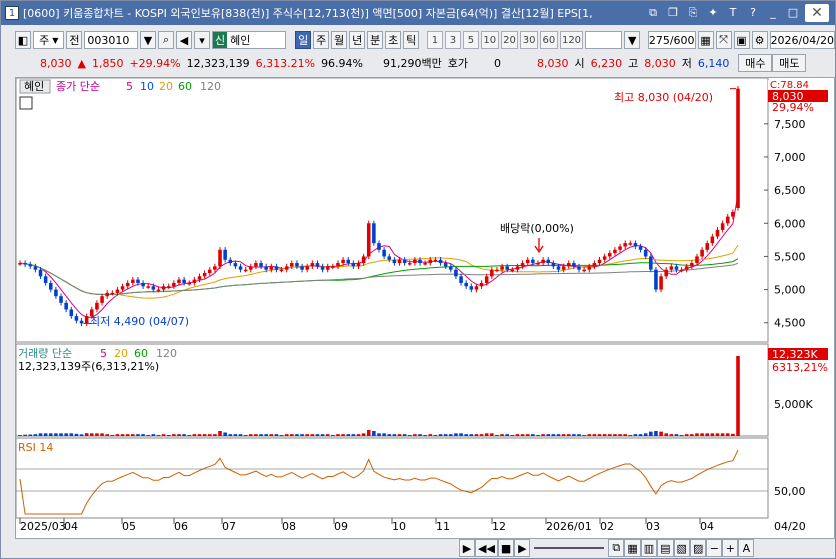 This screenshot has height=559, width=836. Describe the element at coordinates (665, 548) in the screenshot. I see `layout-icon-4: ▤` at that location.